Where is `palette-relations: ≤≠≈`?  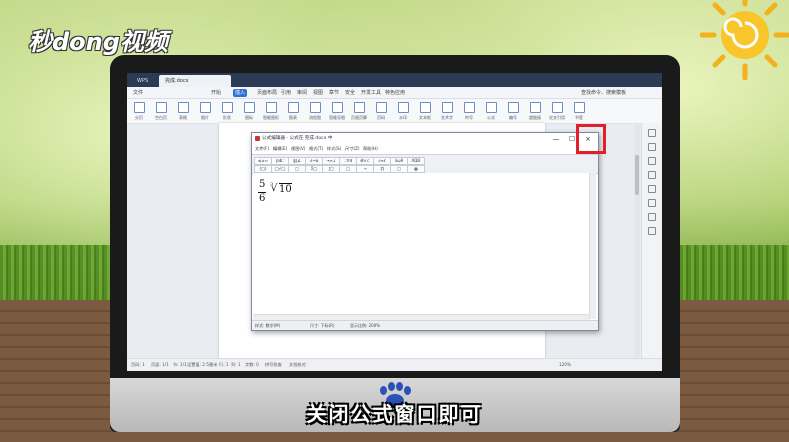
palette-relations: ≤≠≈ is located at coordinates (263, 161).